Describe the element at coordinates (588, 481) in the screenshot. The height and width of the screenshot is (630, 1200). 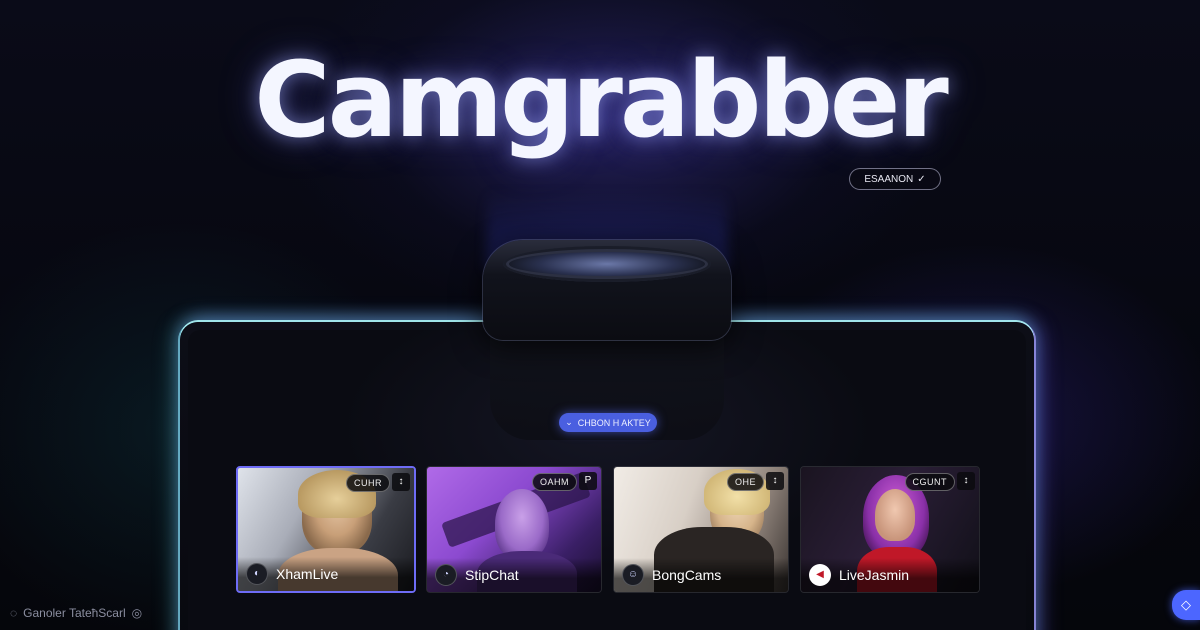
I see `pin-icon: P` at that location.